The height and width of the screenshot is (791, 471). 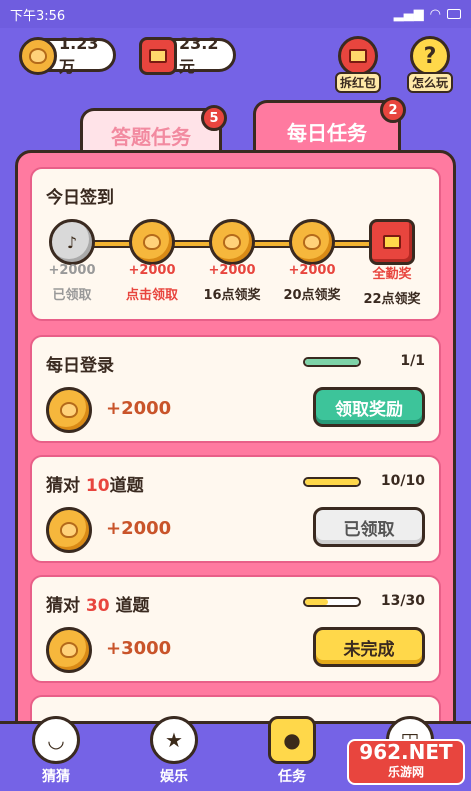 I want to click on cat-face-icon: ◡, so click(x=56, y=740).